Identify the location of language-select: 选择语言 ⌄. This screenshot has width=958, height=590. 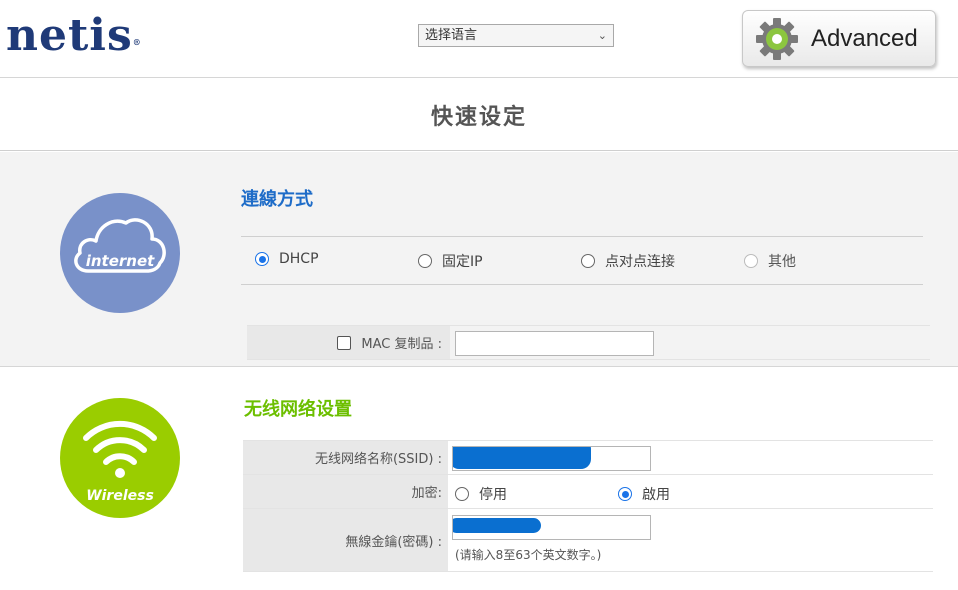
(516, 35).